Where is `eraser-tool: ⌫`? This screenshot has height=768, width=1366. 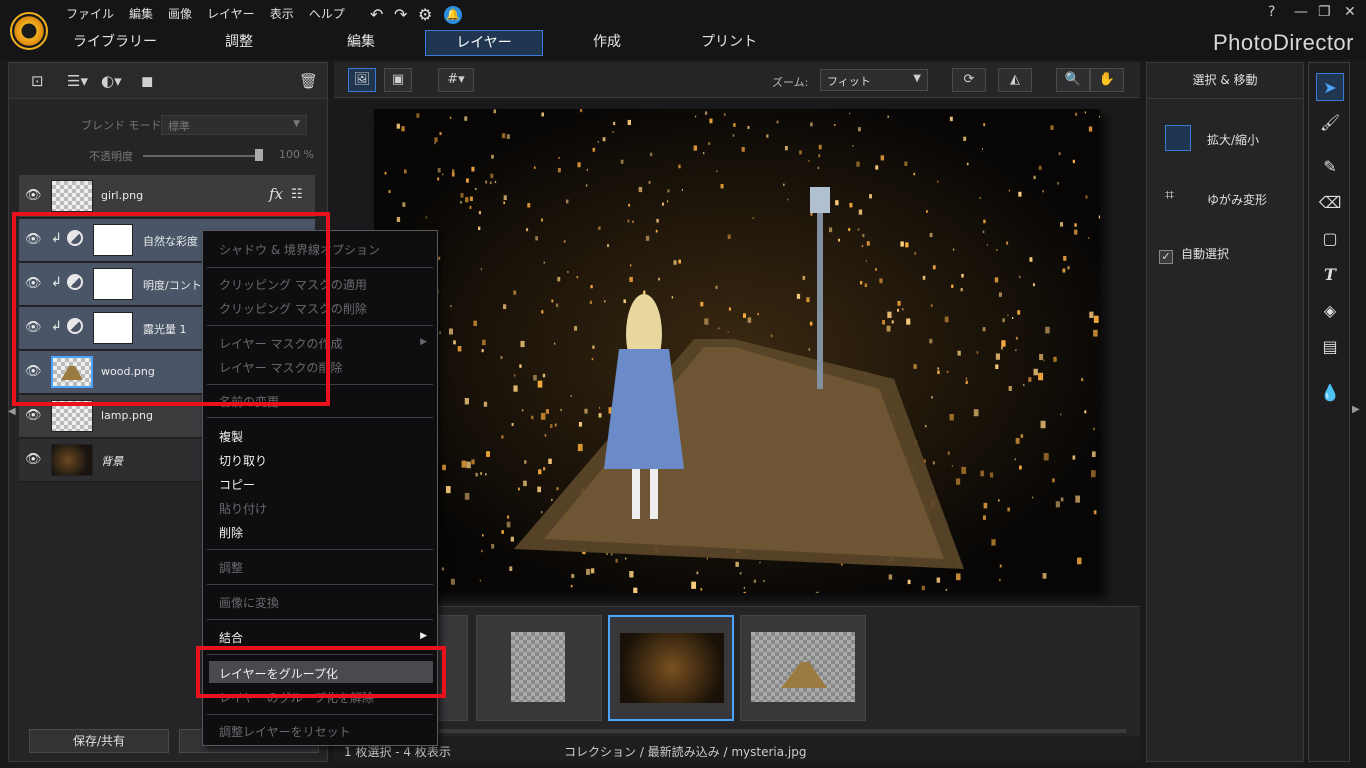
eraser-tool: ⌫ is located at coordinates (1330, 203).